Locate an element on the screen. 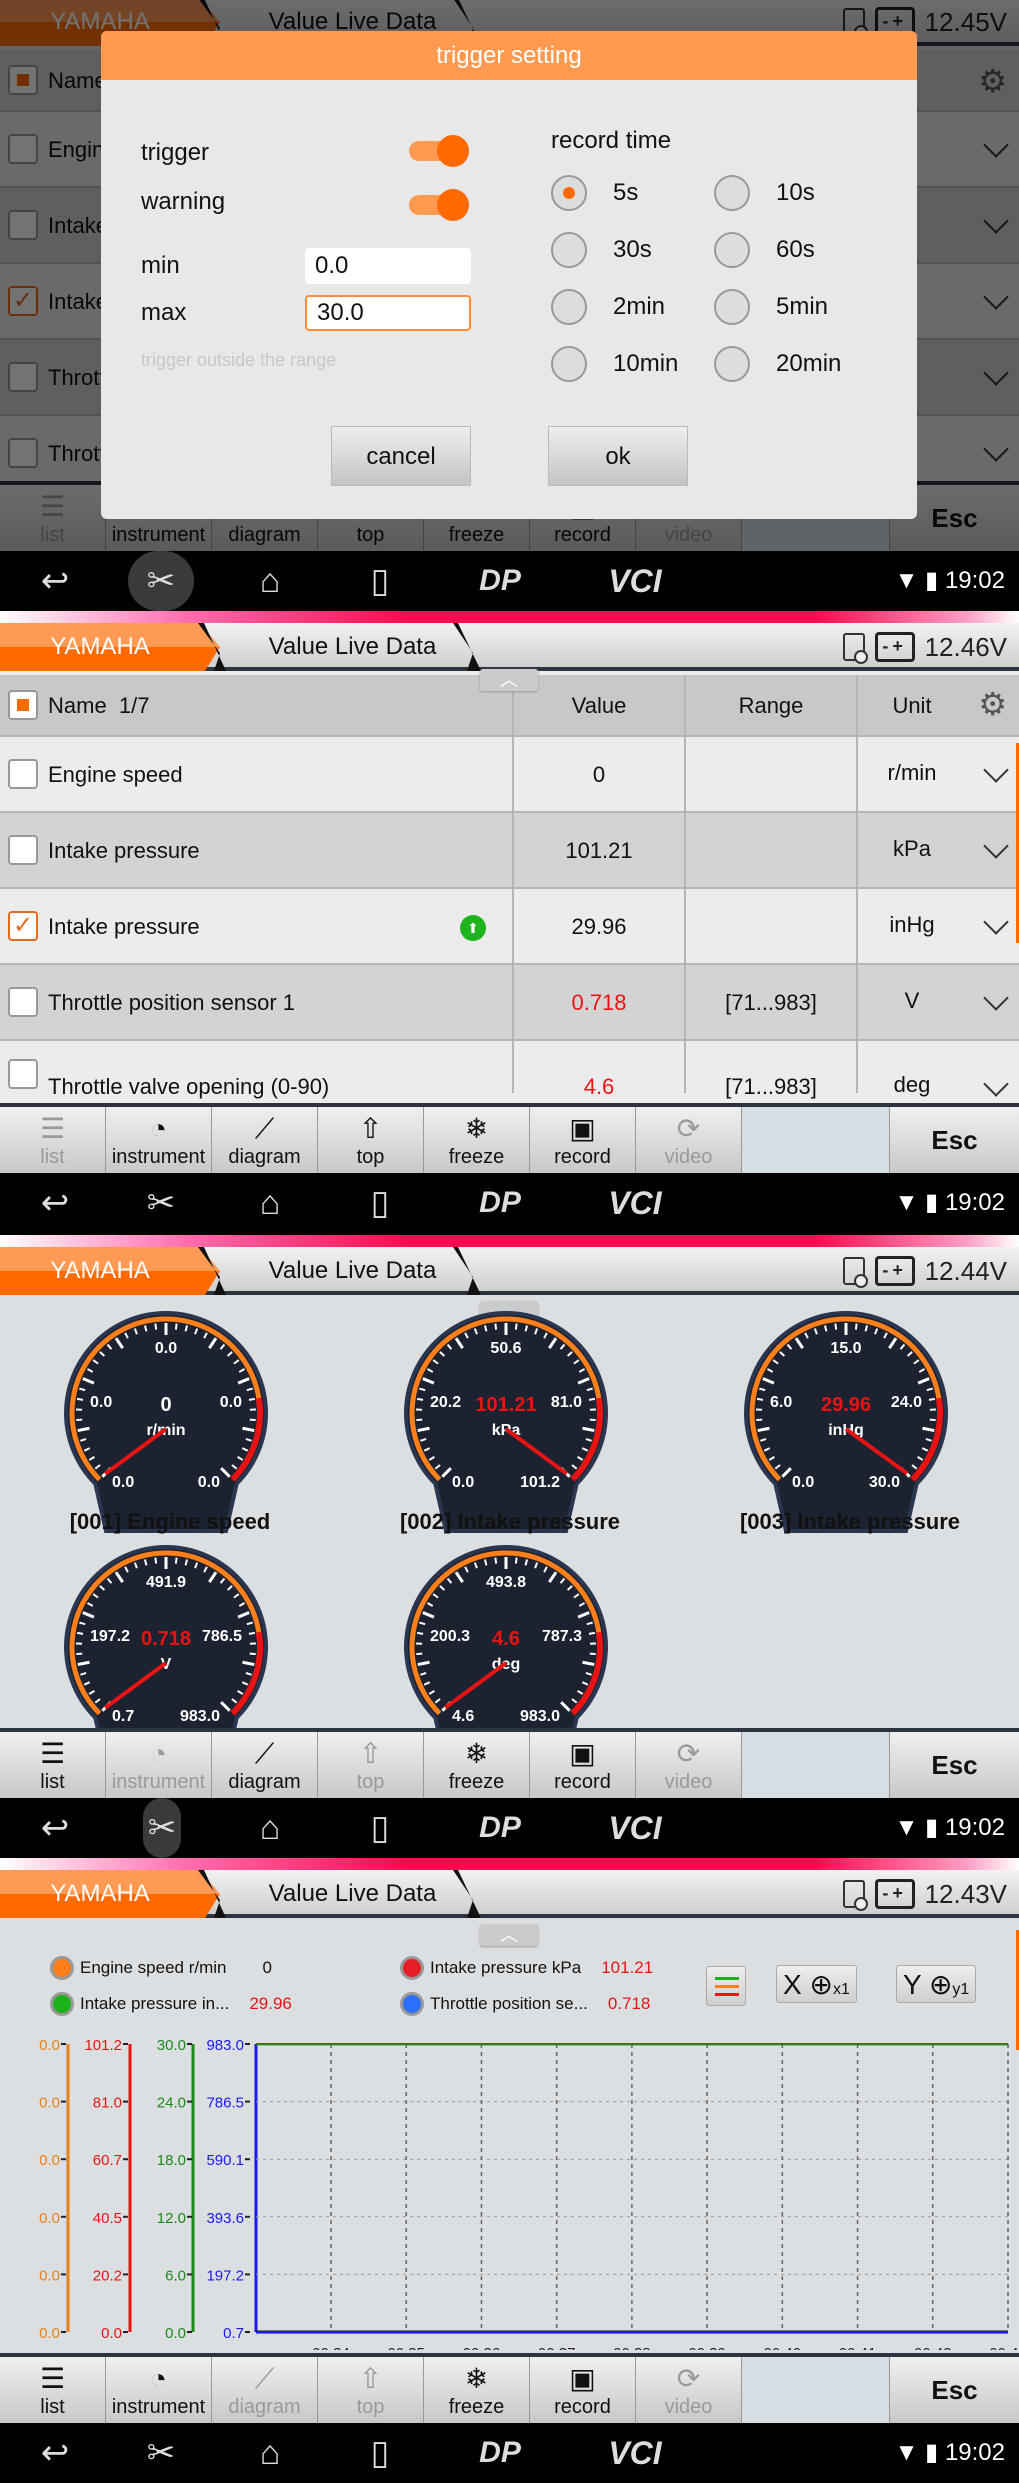 The width and height of the screenshot is (1019, 2483). legend-item-intake-kpa: Intake pressure kPa 101.21 is located at coordinates (526, 1968).